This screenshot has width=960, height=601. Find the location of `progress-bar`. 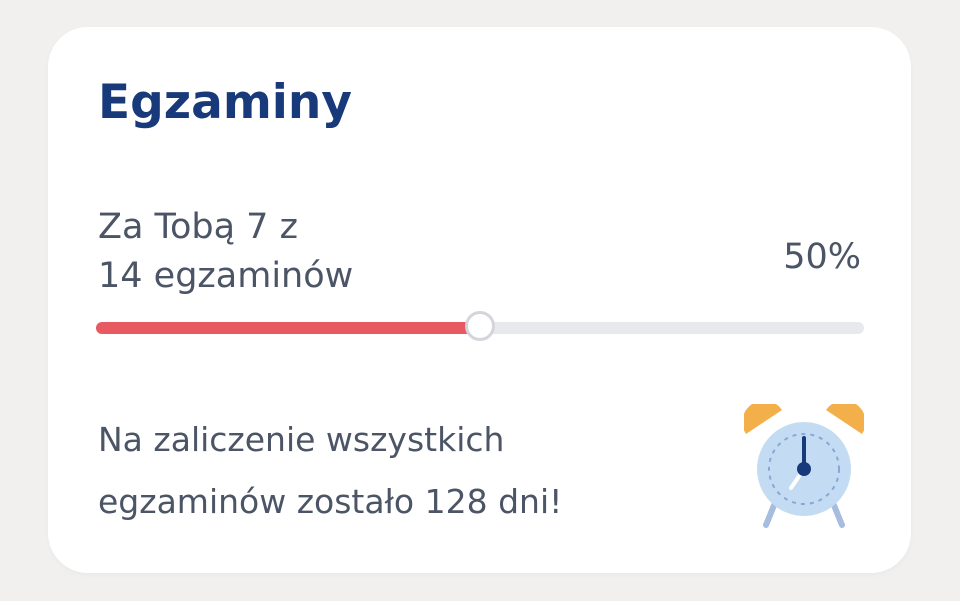

progress-bar is located at coordinates (480, 326).